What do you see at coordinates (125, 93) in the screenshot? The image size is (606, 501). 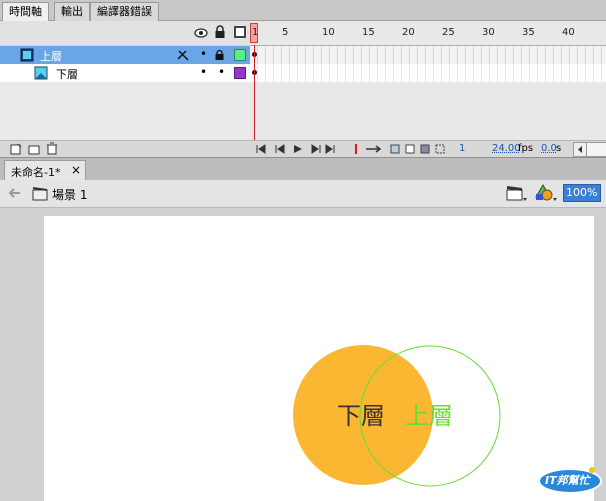 I see `layer-list: 上層 • 下層 • •` at bounding box center [125, 93].